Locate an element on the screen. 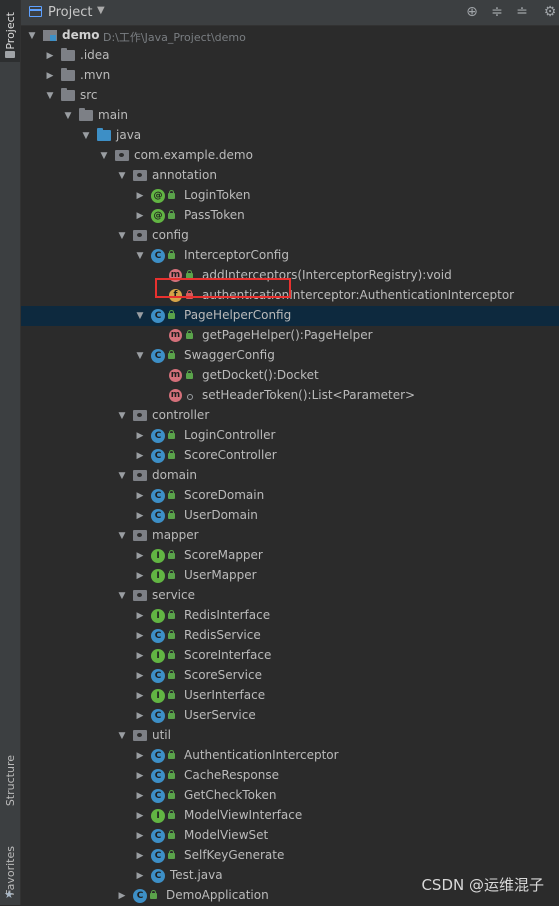 This screenshot has width=559, height=906. tree-row: ▶ I RedisInterface is located at coordinates (290, 616).